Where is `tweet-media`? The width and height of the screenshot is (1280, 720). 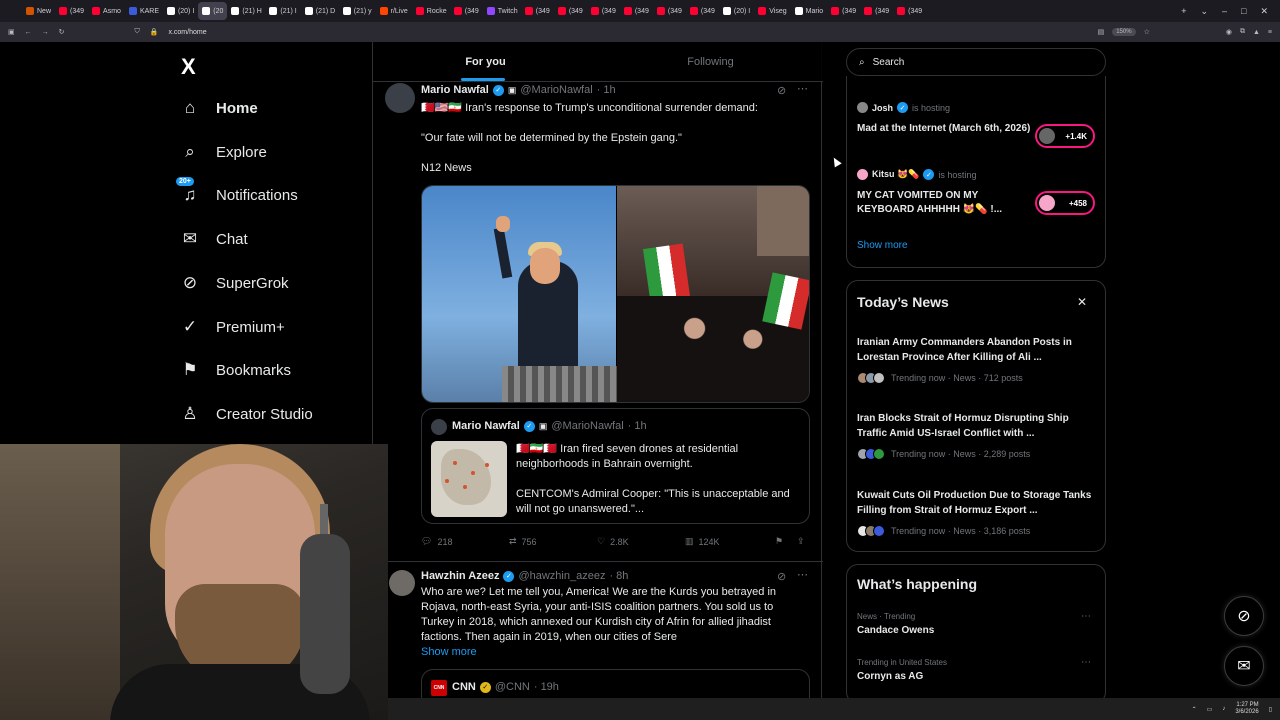 tweet-media is located at coordinates (615, 294).